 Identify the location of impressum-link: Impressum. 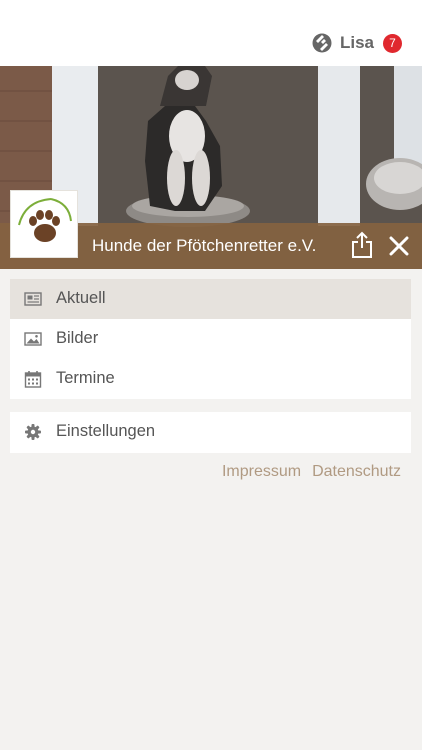
(261, 472).